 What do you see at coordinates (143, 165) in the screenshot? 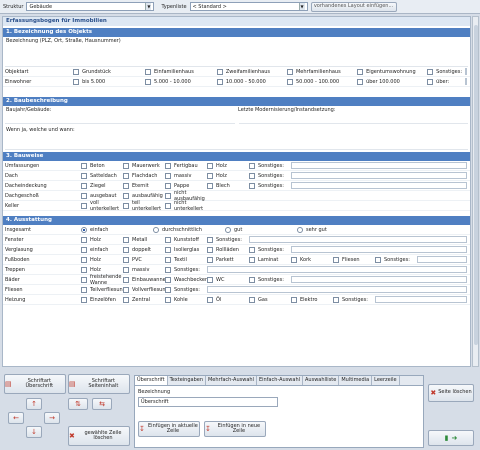
I see `option: Mauerwerk` at bounding box center [143, 165].